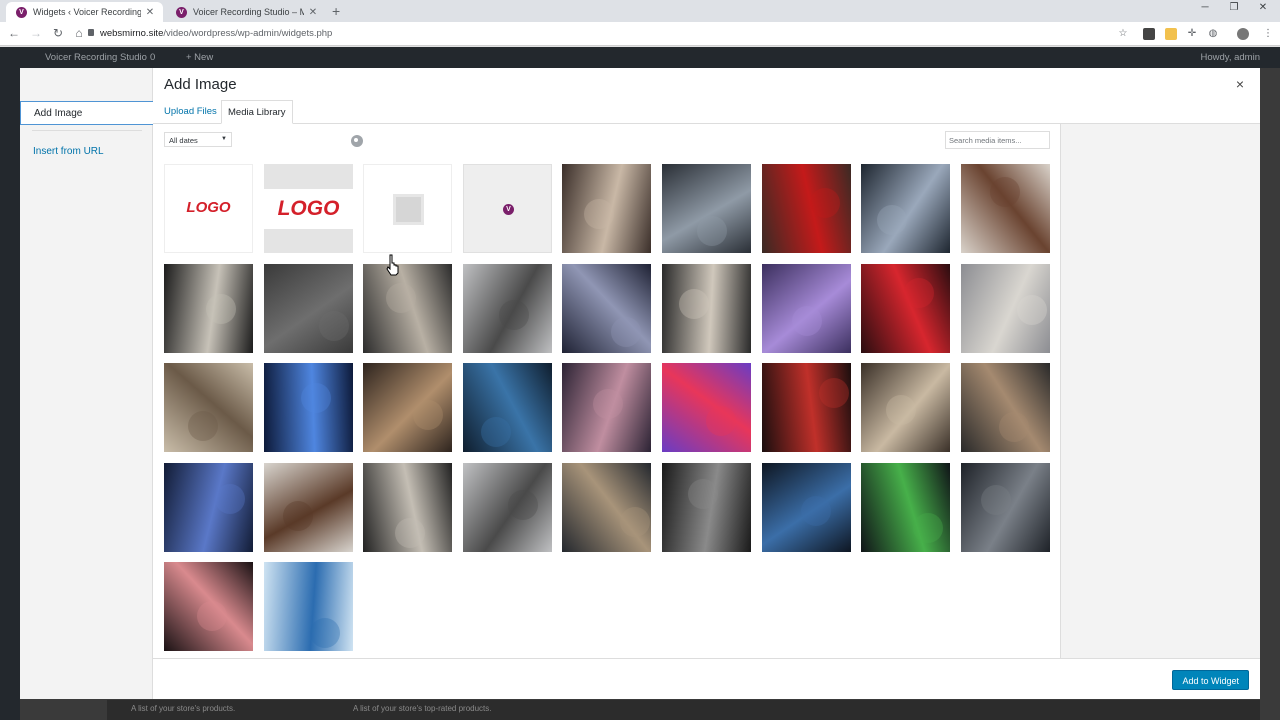 The width and height of the screenshot is (1280, 720). What do you see at coordinates (1005, 308) in the screenshot?
I see `media-headphones-light` at bounding box center [1005, 308].